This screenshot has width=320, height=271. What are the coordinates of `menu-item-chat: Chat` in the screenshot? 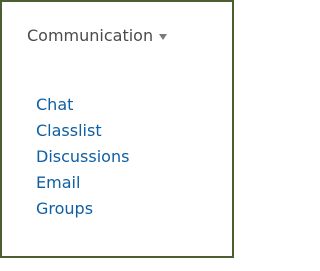 It's located at (82, 105).